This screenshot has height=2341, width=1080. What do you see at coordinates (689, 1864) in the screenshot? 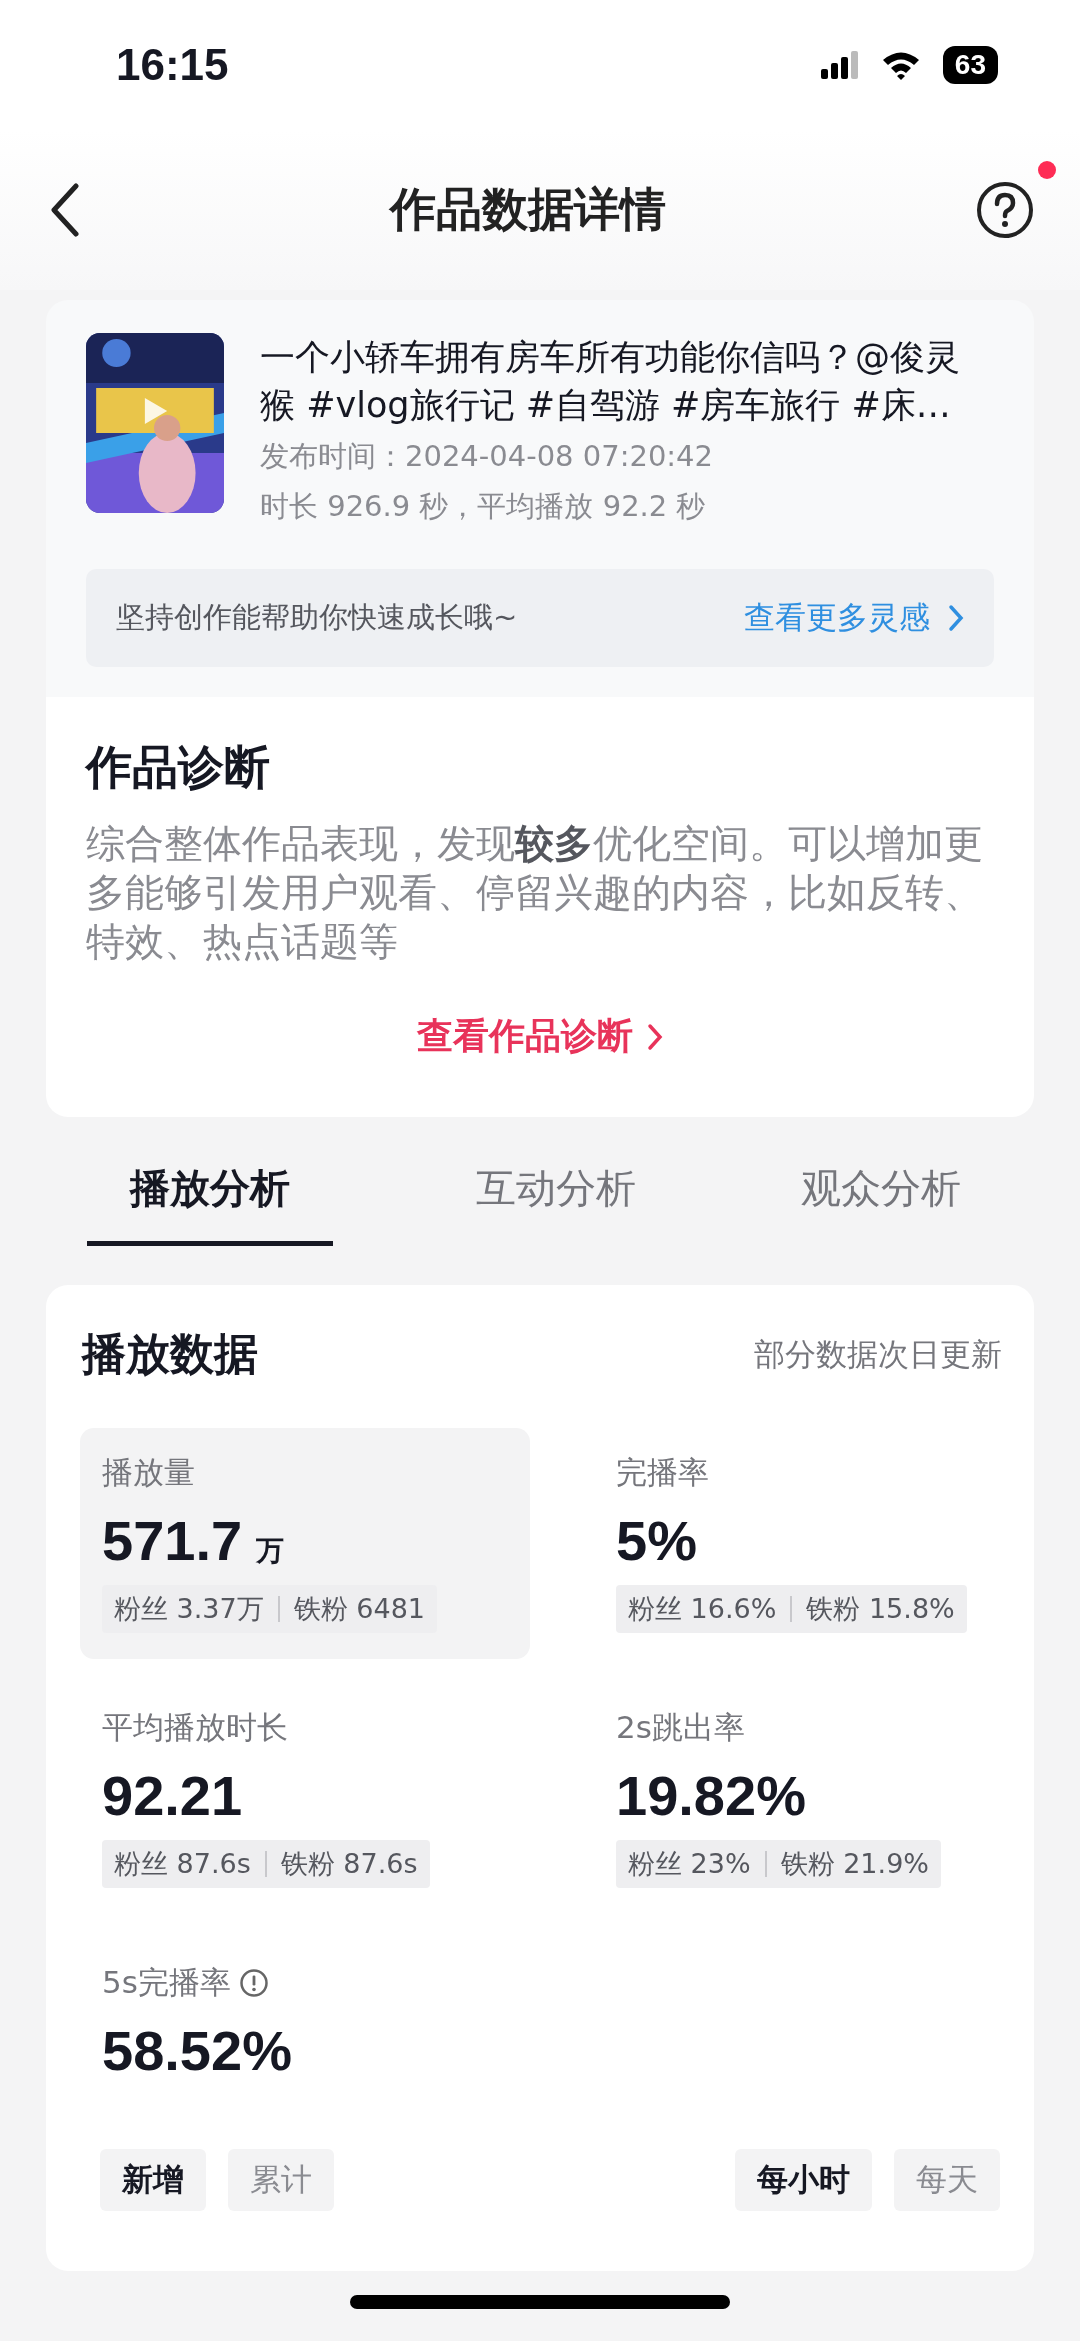
I see `breakdown-text: 粉丝 23%` at bounding box center [689, 1864].